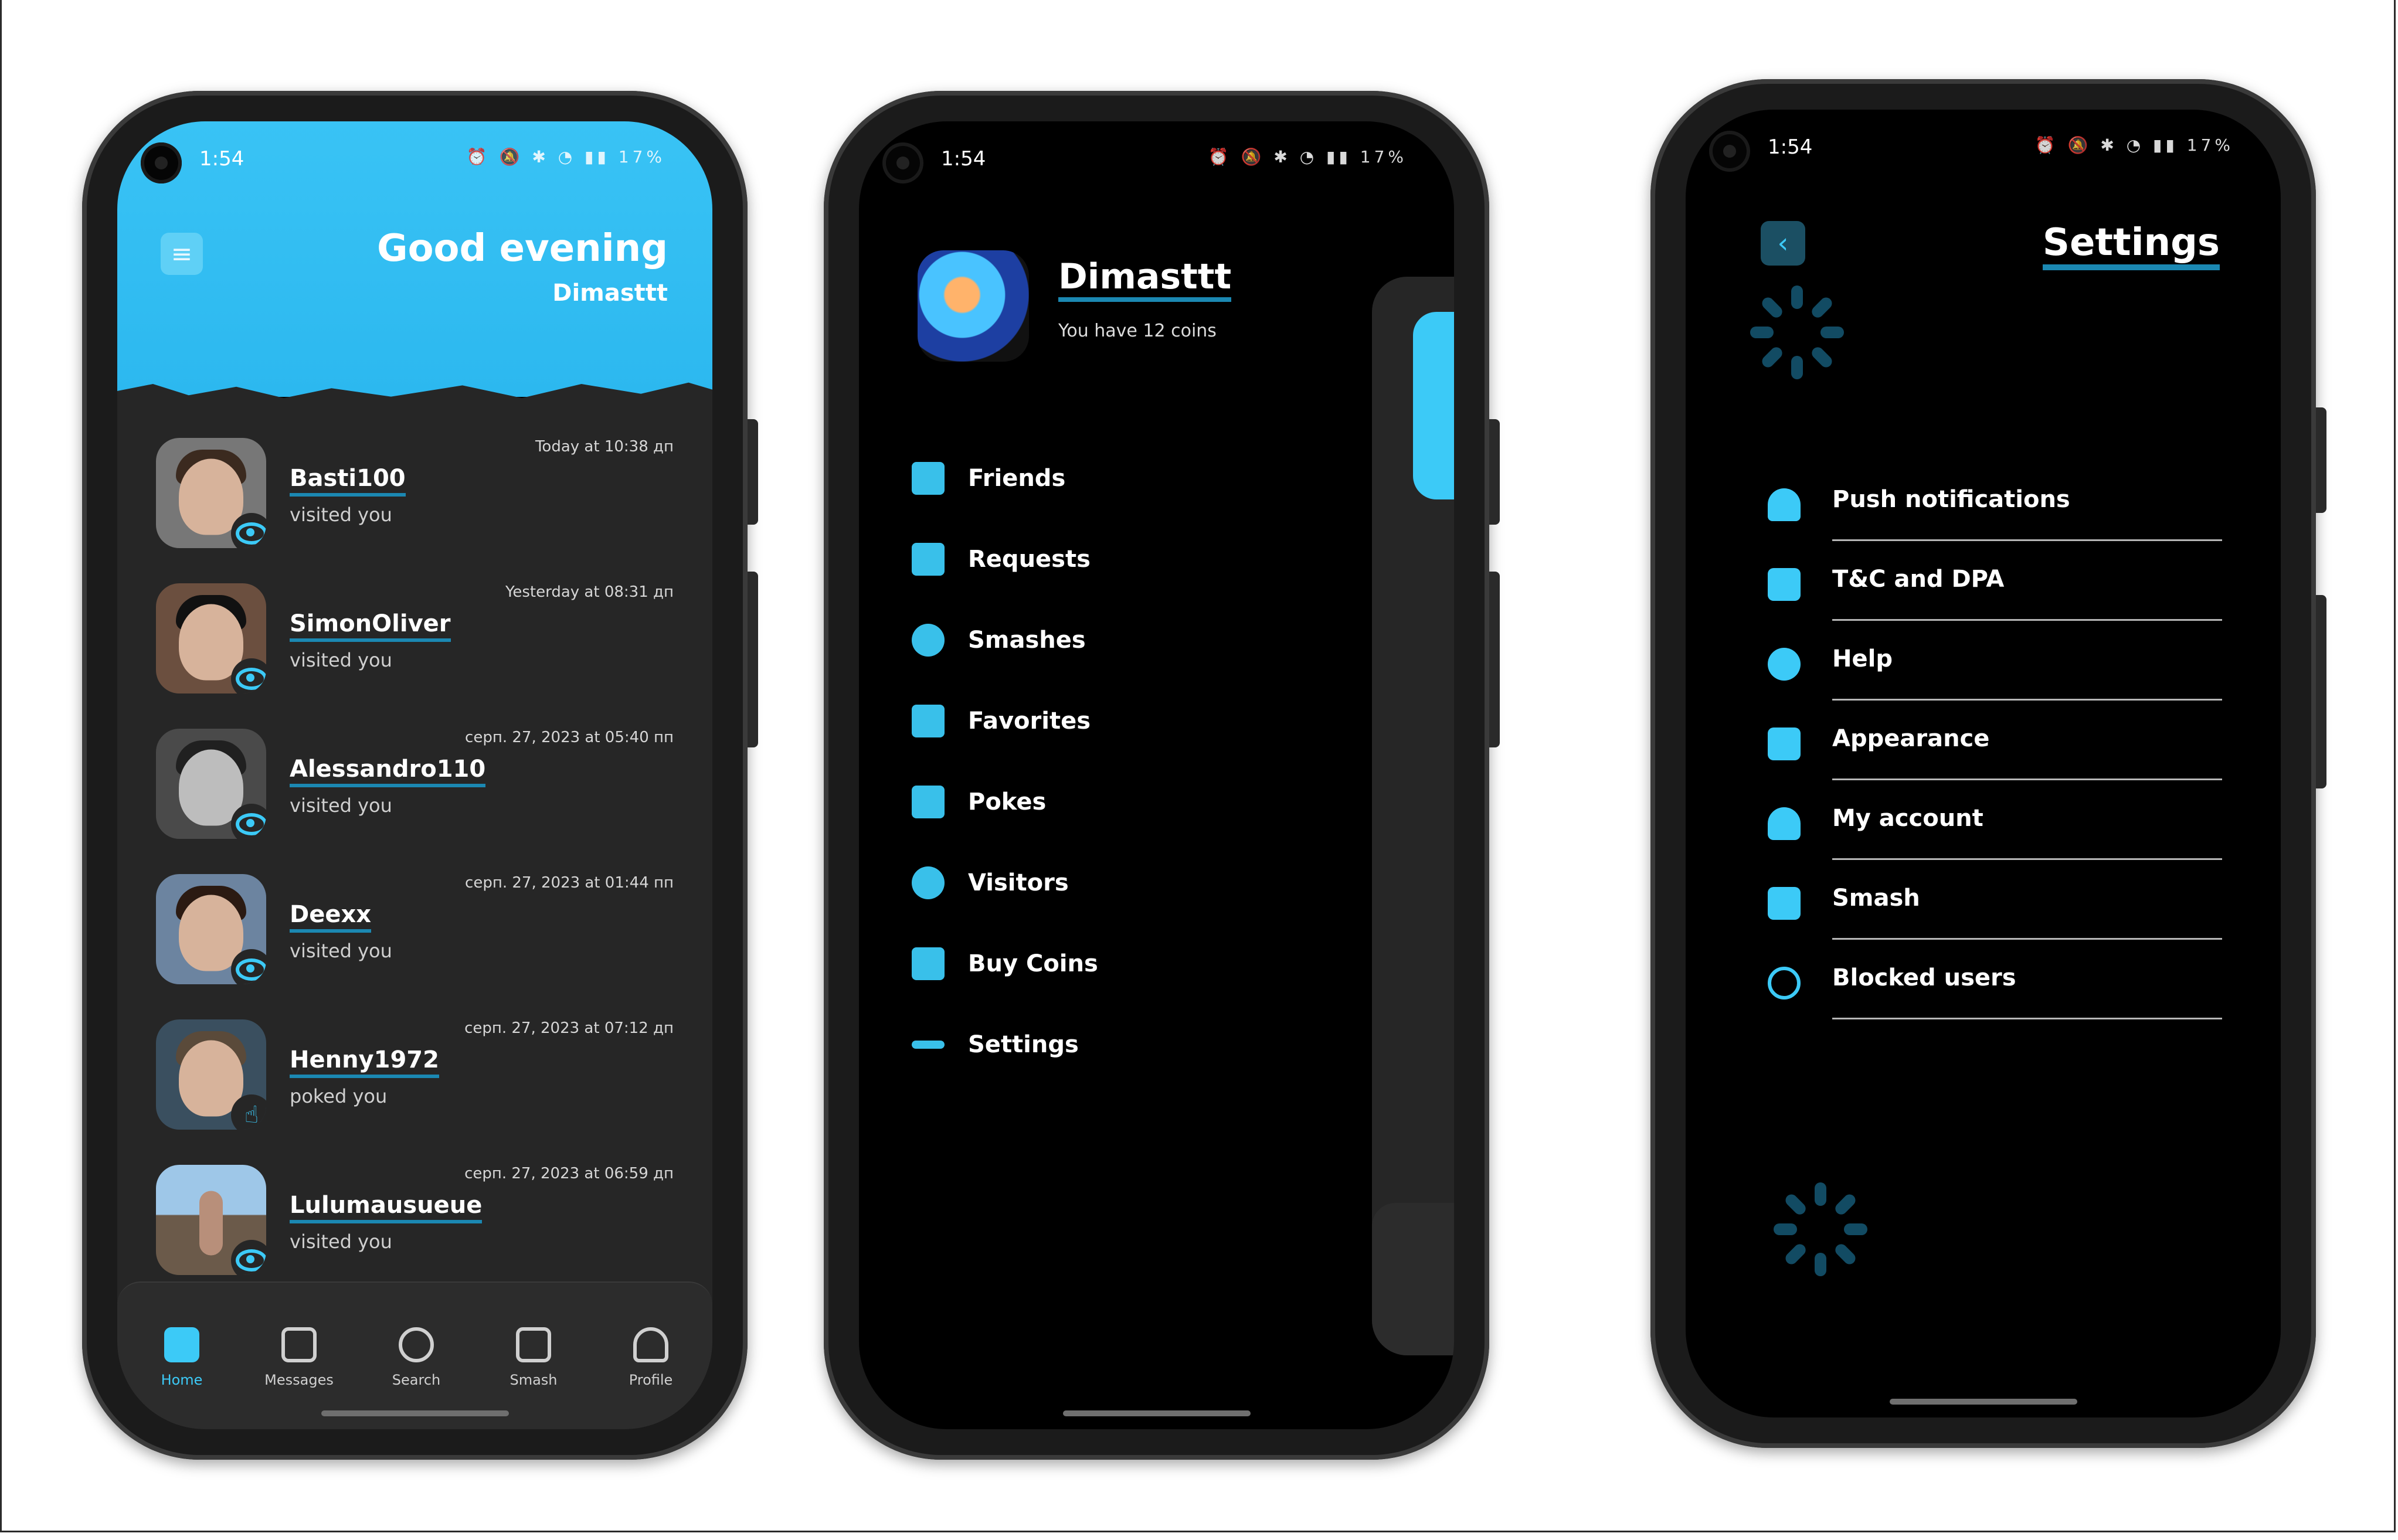 Image resolution: width=2398 pixels, height=1540 pixels. What do you see at coordinates (1784, 904) in the screenshot?
I see `smash-icon` at bounding box center [1784, 904].